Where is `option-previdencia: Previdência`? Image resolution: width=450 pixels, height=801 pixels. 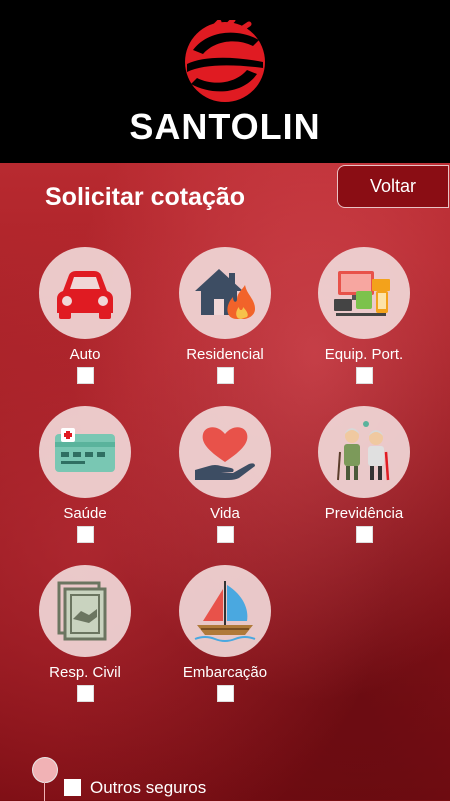 option-previdencia: Previdência is located at coordinates (364, 474).